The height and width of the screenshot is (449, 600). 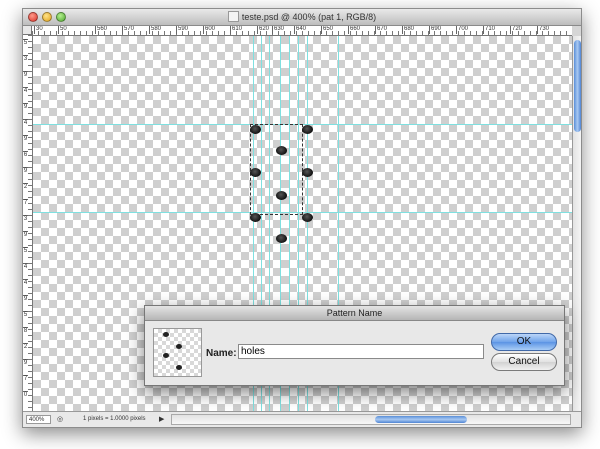 I want to click on document-status-icon: ◎, so click(x=60, y=419).